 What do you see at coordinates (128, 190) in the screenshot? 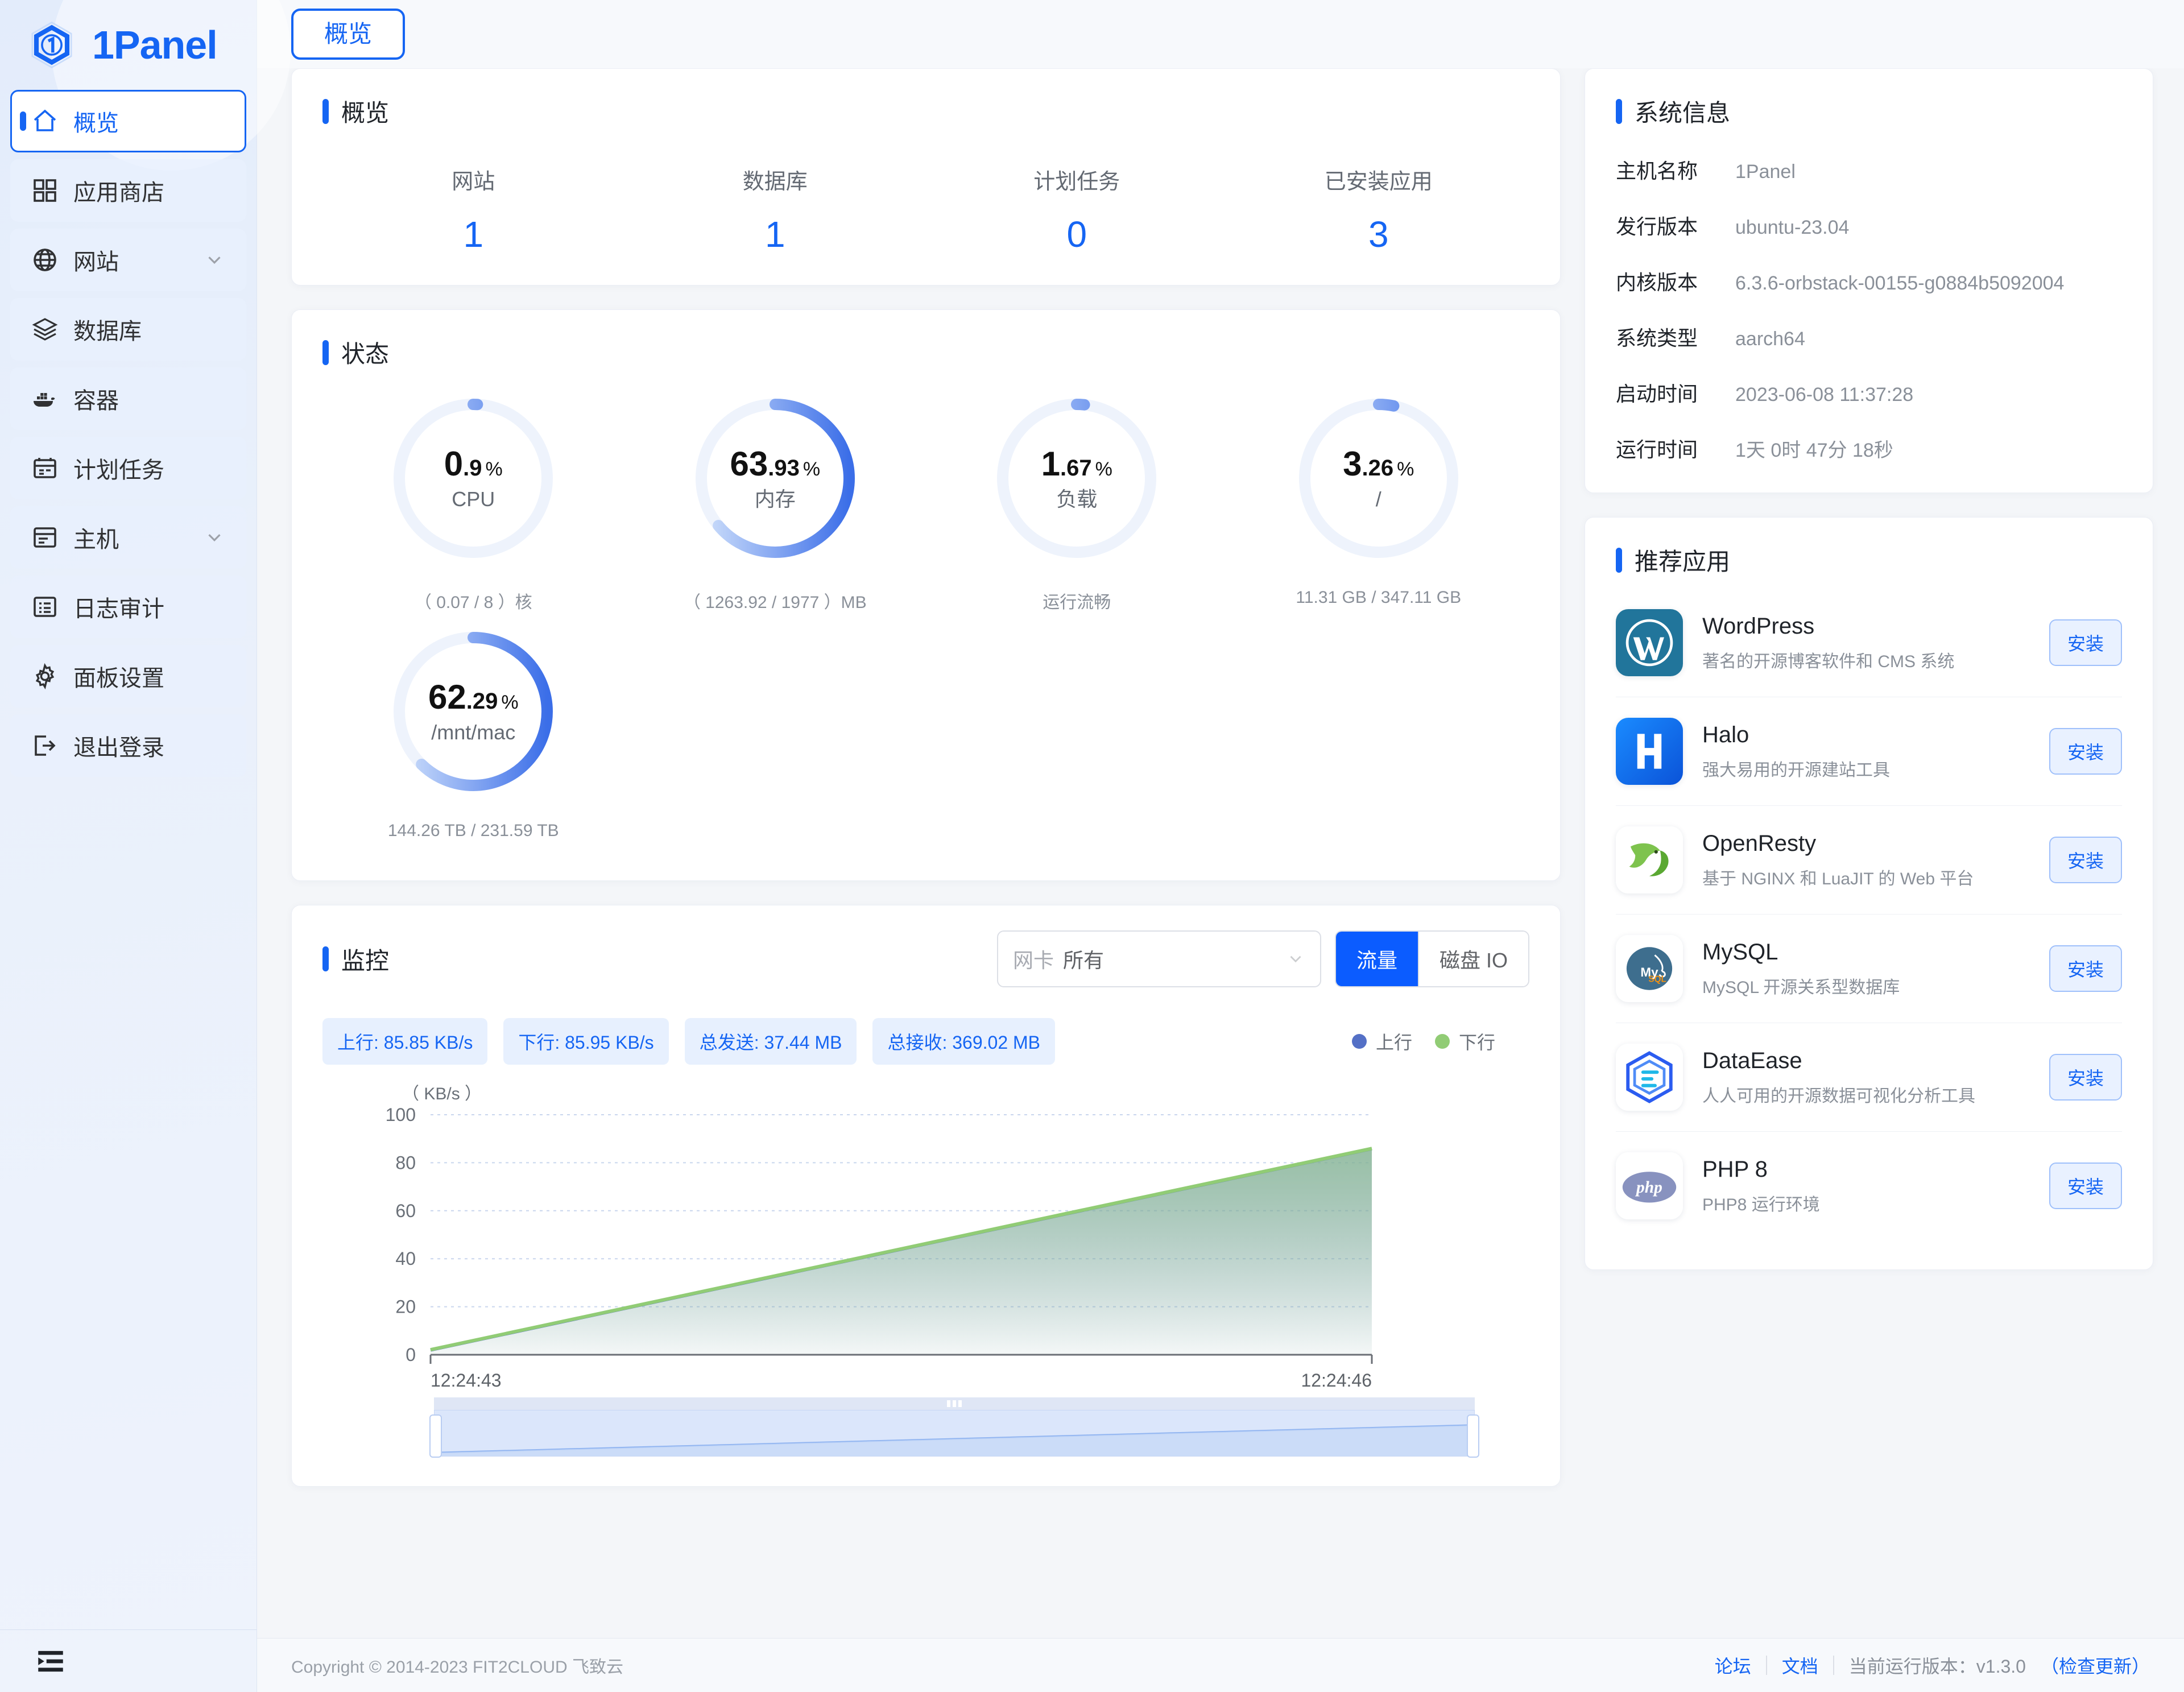
I see `sidebar-item-app-store: 应用商店` at bounding box center [128, 190].